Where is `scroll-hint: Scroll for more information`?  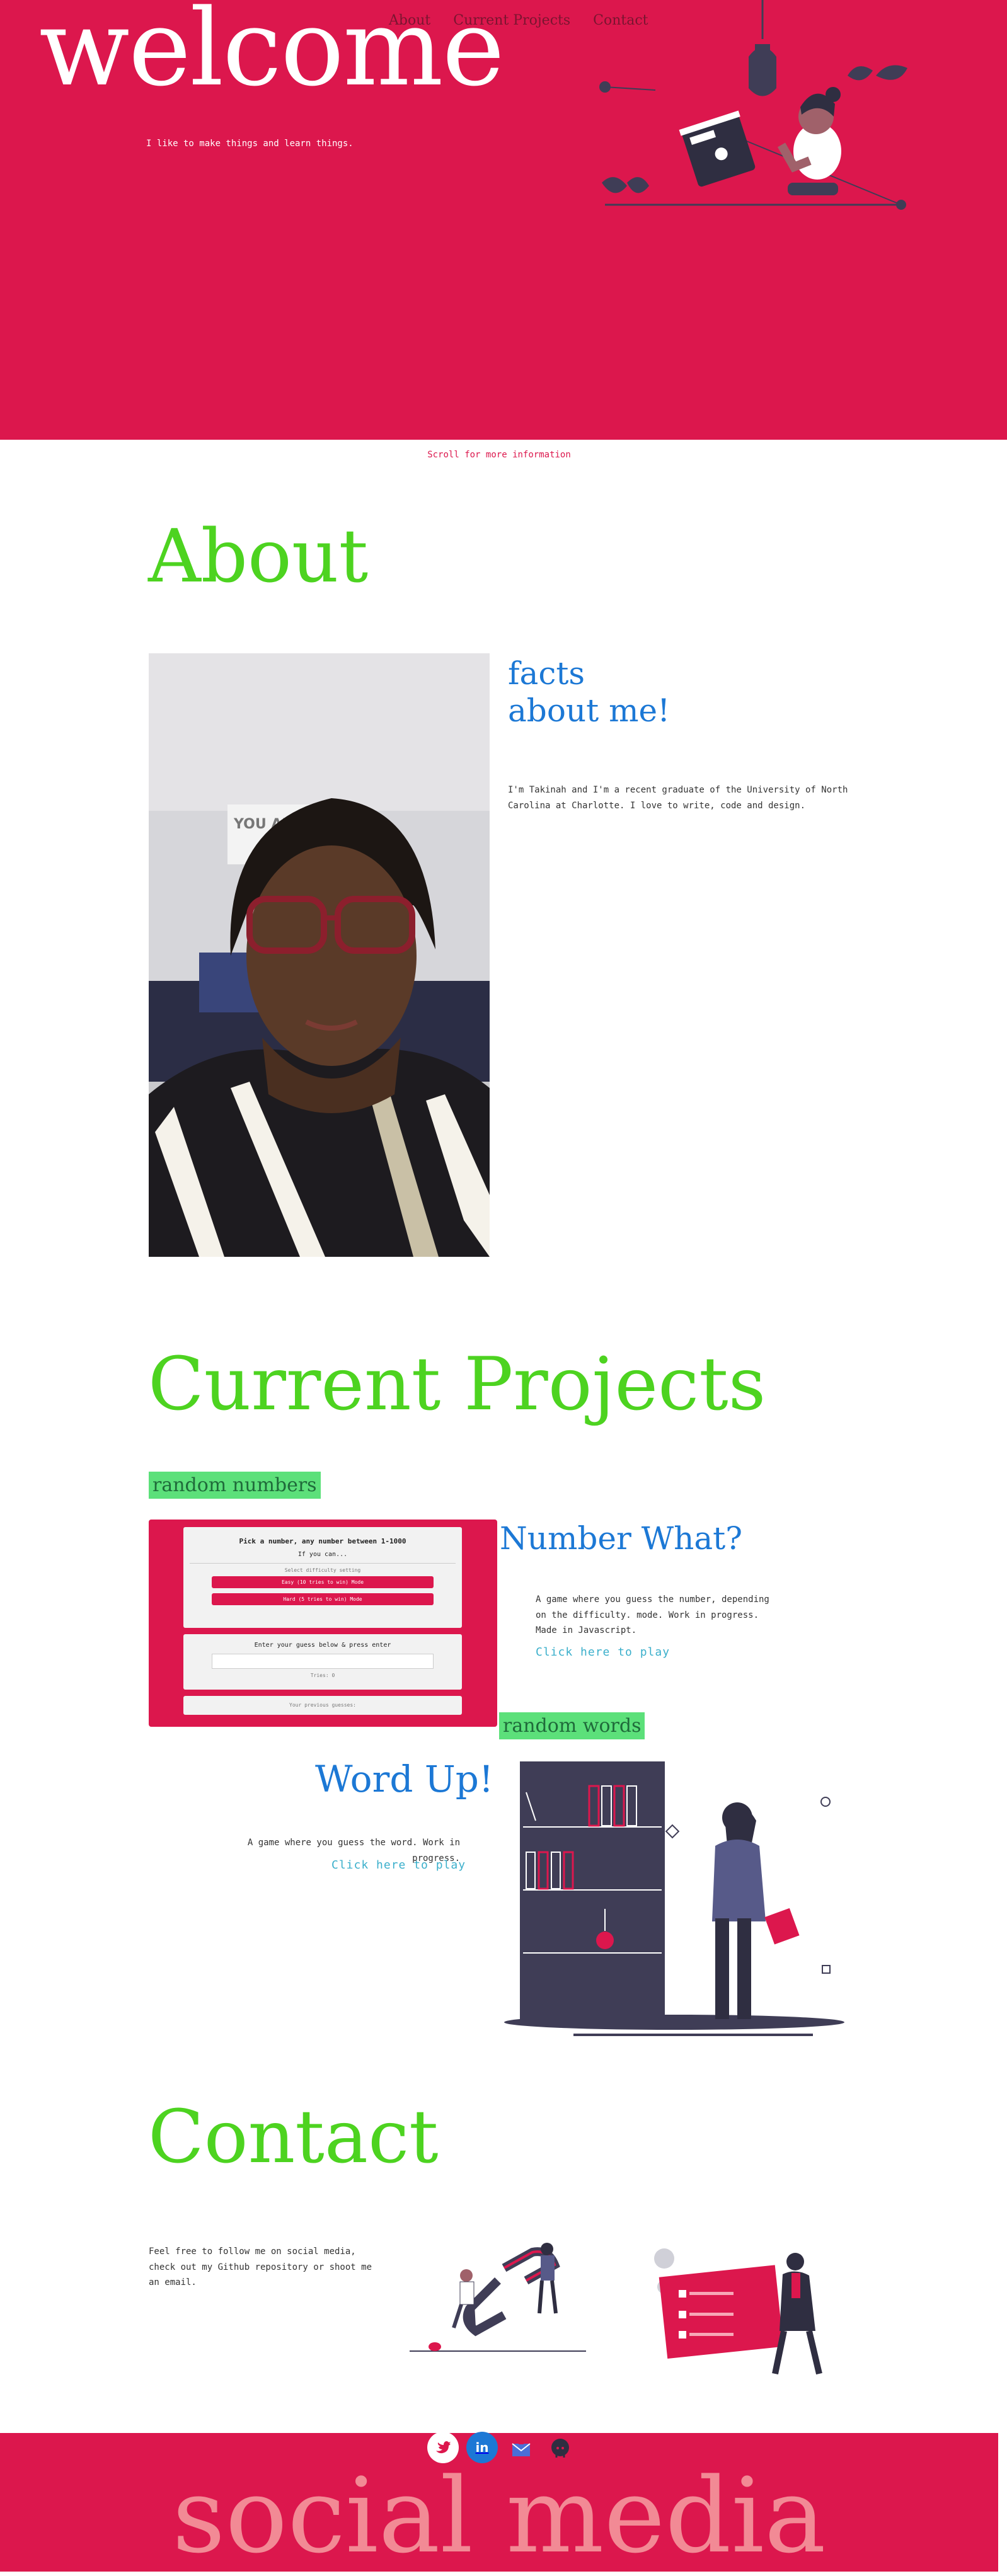
scroll-hint: Scroll for more information is located at coordinates (499, 455).